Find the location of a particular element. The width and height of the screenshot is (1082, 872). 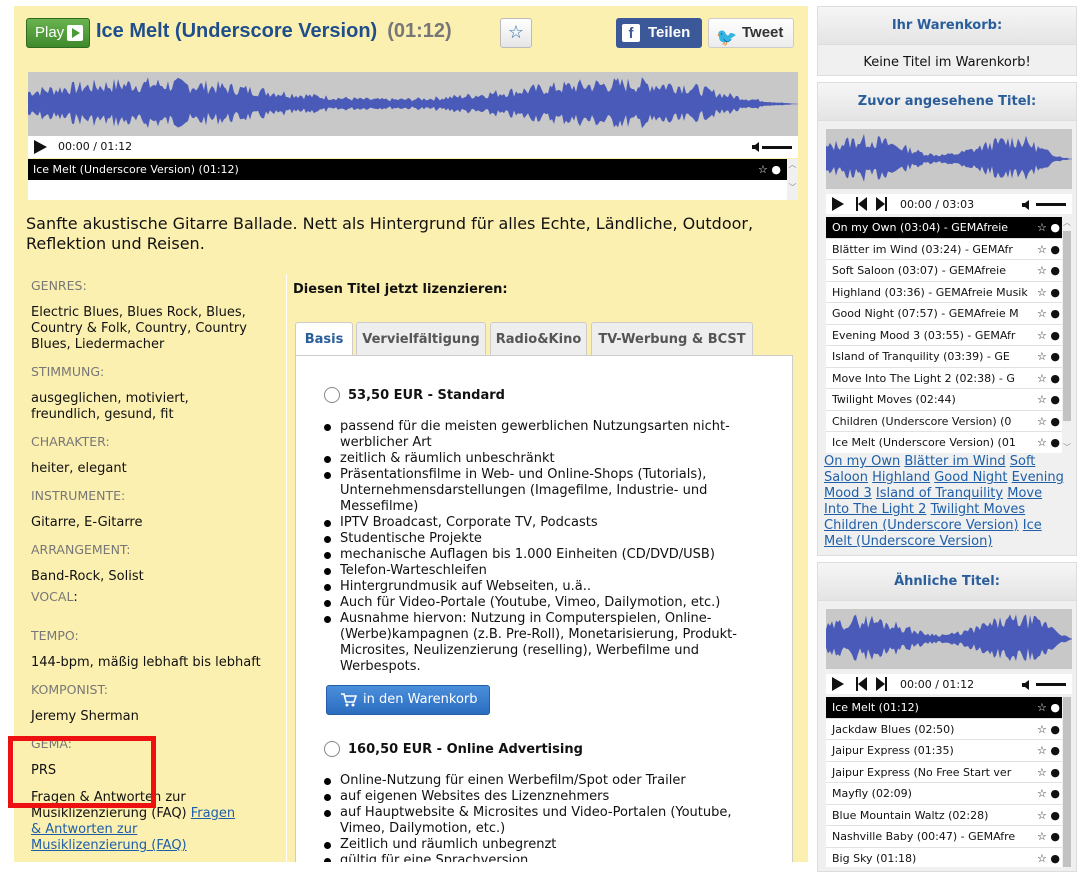

playlist-scrollbar: ︿ ﹀ is located at coordinates (792, 179).